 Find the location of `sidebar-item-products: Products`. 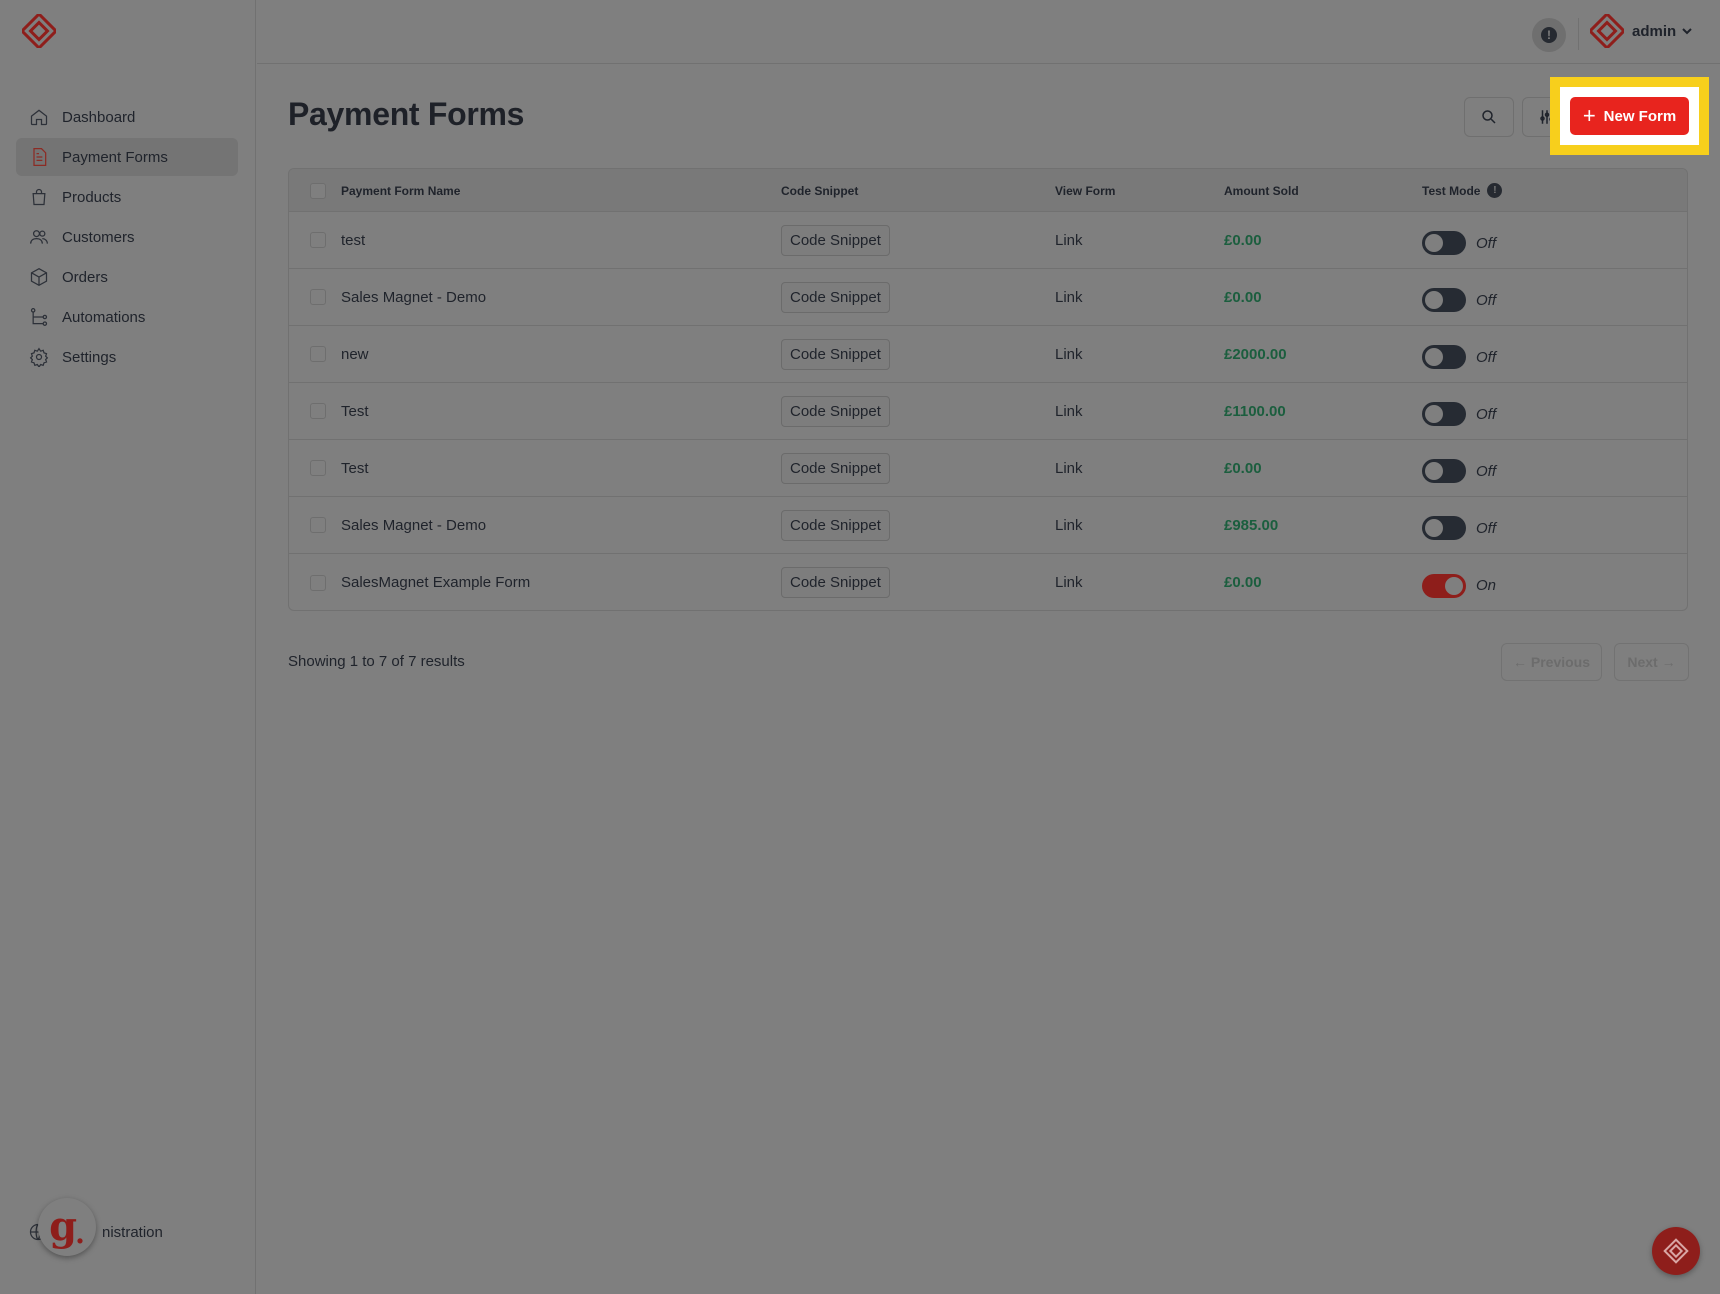

sidebar-item-products: Products is located at coordinates (127, 197).